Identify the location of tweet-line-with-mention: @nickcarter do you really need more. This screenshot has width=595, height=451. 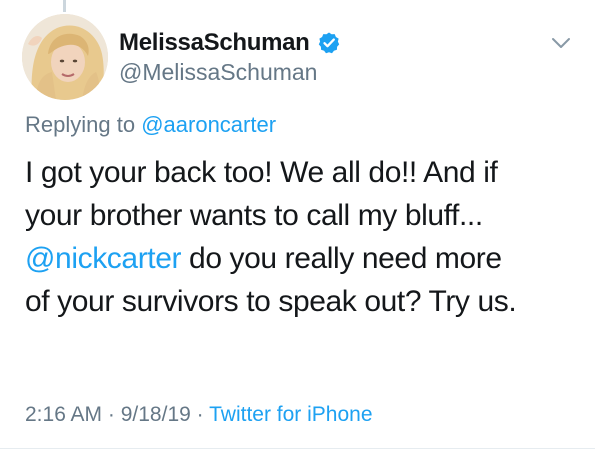
(305, 258).